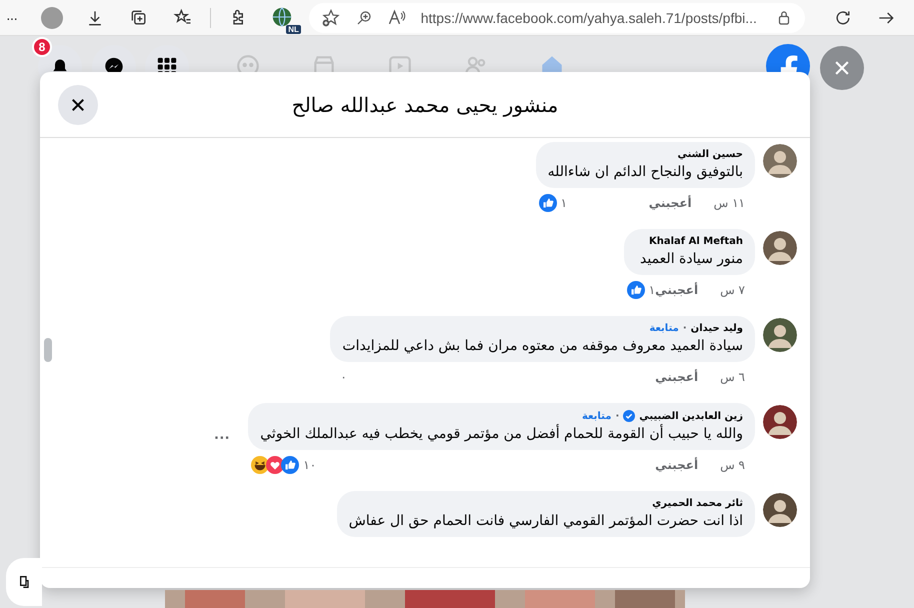  What do you see at coordinates (330, 18) in the screenshot?
I see `add-favorite-icon` at bounding box center [330, 18].